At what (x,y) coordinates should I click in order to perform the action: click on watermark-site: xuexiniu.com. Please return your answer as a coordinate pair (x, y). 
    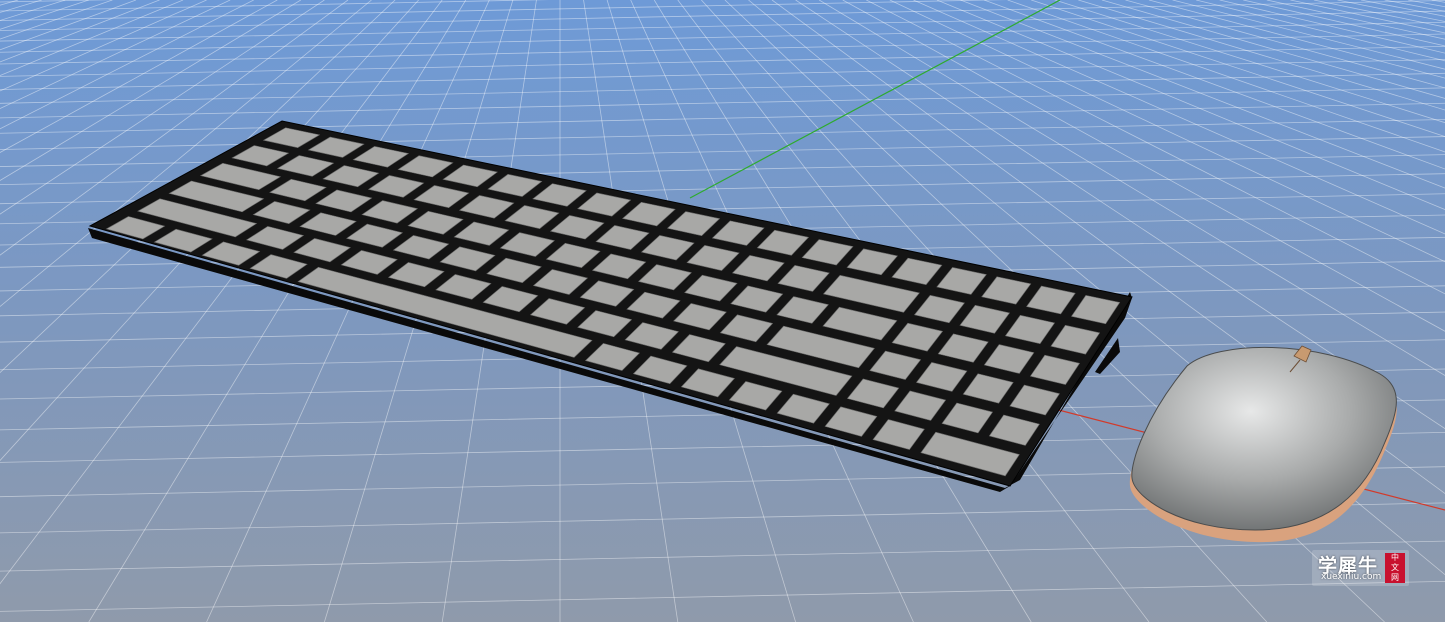
    Looking at the image, I should click on (1351, 577).